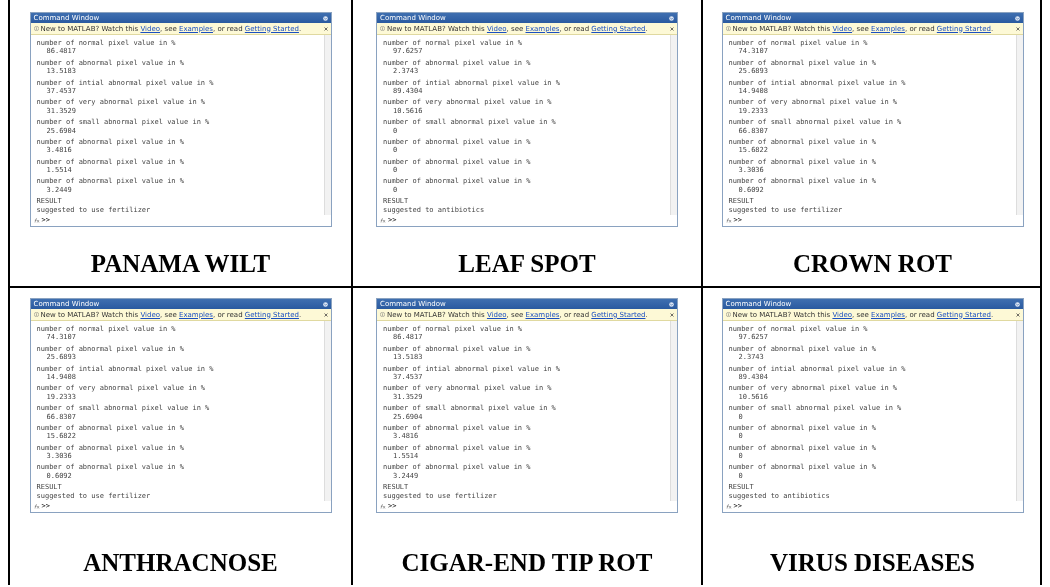 The image size is (1050, 587). What do you see at coordinates (527, 264) in the screenshot?
I see `figure-caption: LEAF SPOT` at bounding box center [527, 264].